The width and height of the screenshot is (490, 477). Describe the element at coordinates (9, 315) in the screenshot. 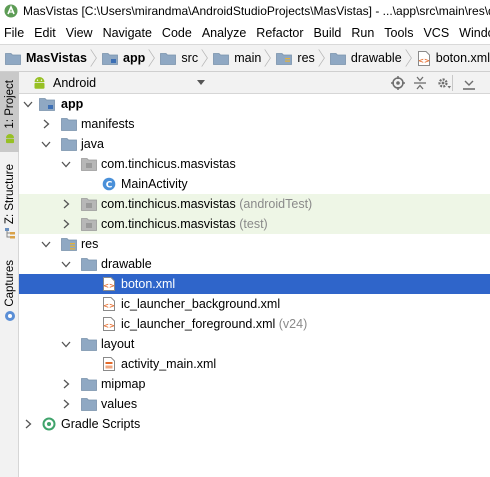

I see `captures-icon` at that location.